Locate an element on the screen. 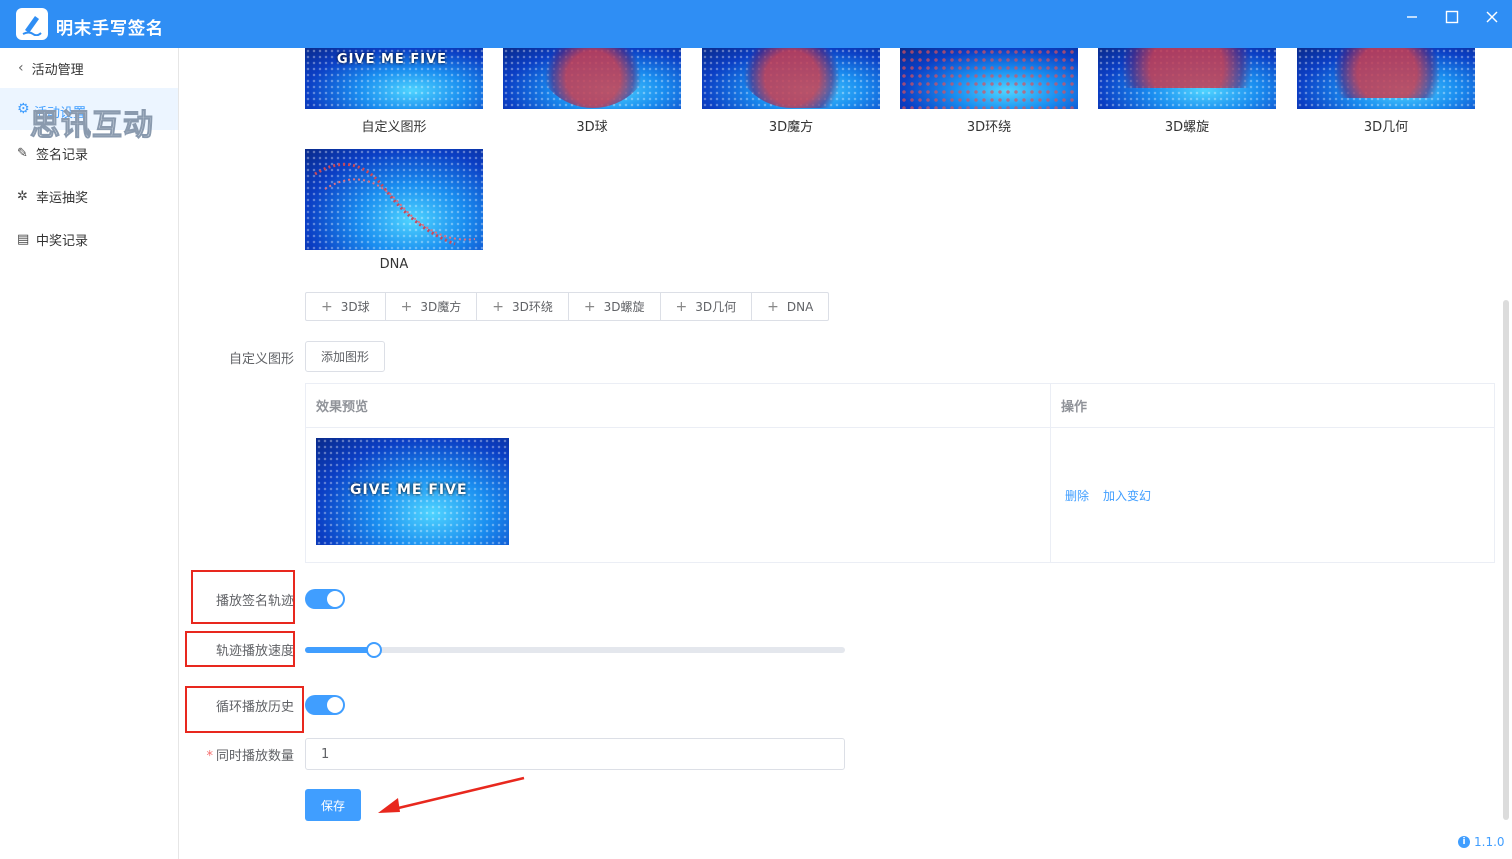  speed-slider is located at coordinates (575, 650).